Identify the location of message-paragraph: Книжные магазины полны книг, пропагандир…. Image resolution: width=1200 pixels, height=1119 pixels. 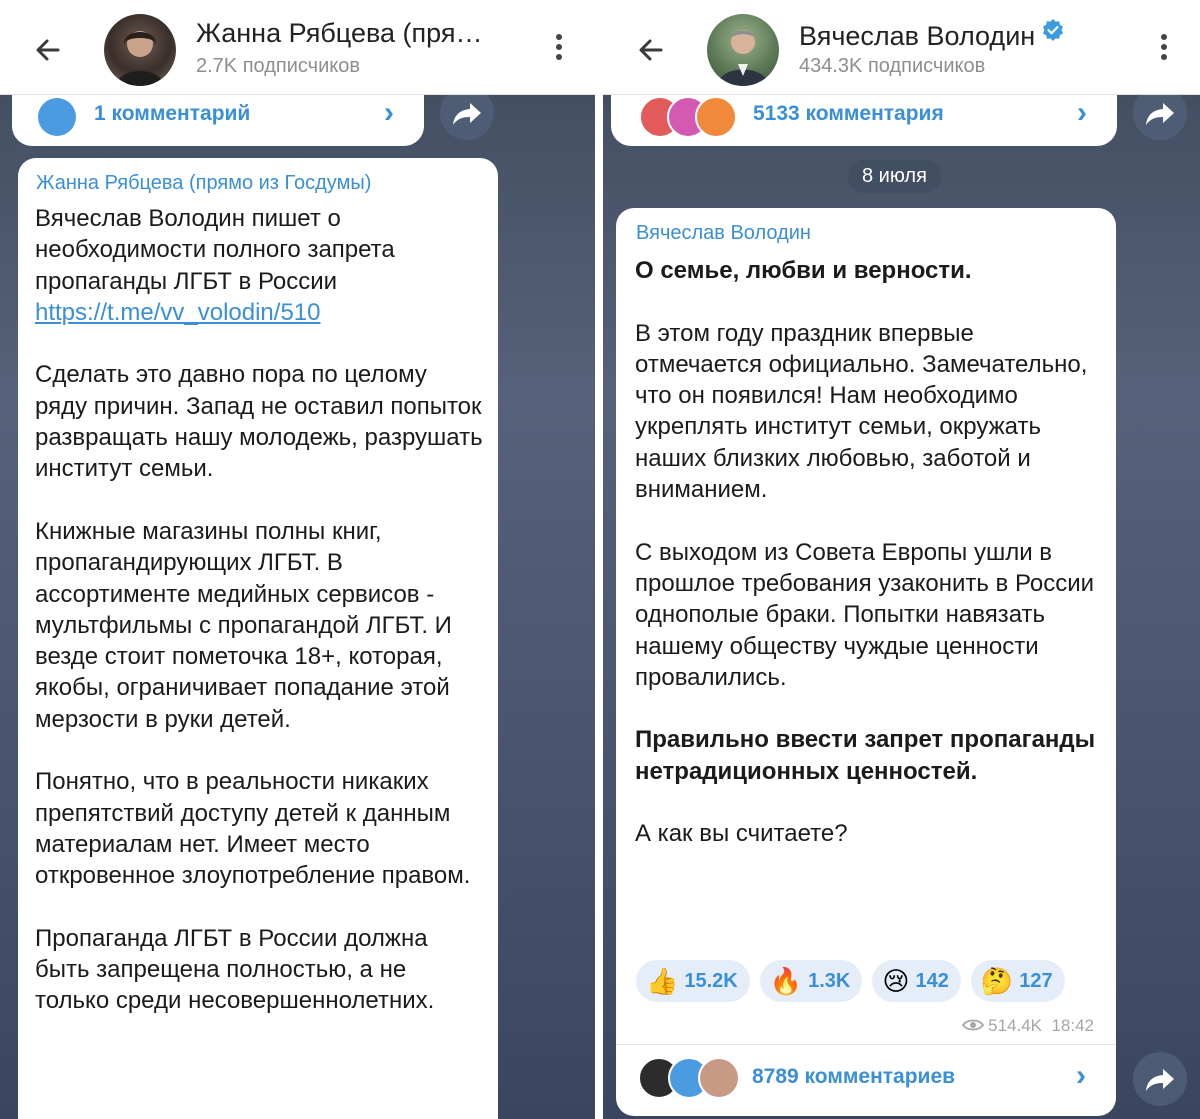
(243, 625).